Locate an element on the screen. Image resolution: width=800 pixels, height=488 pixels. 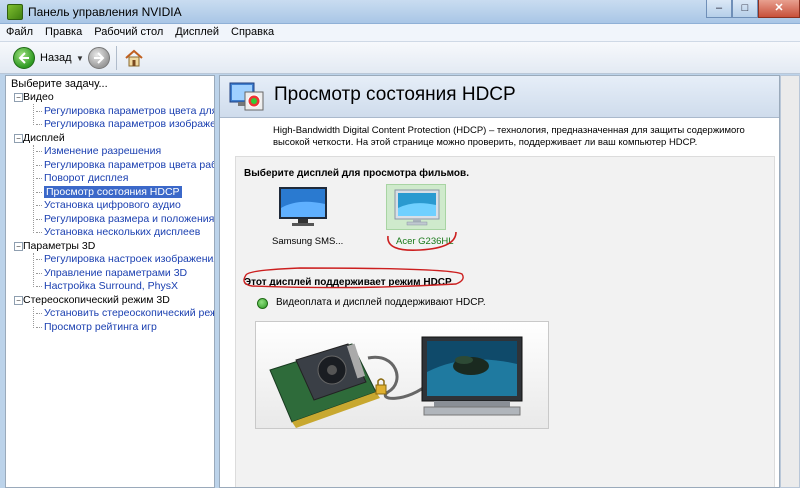
forward-button is located at coordinates (99, 58).